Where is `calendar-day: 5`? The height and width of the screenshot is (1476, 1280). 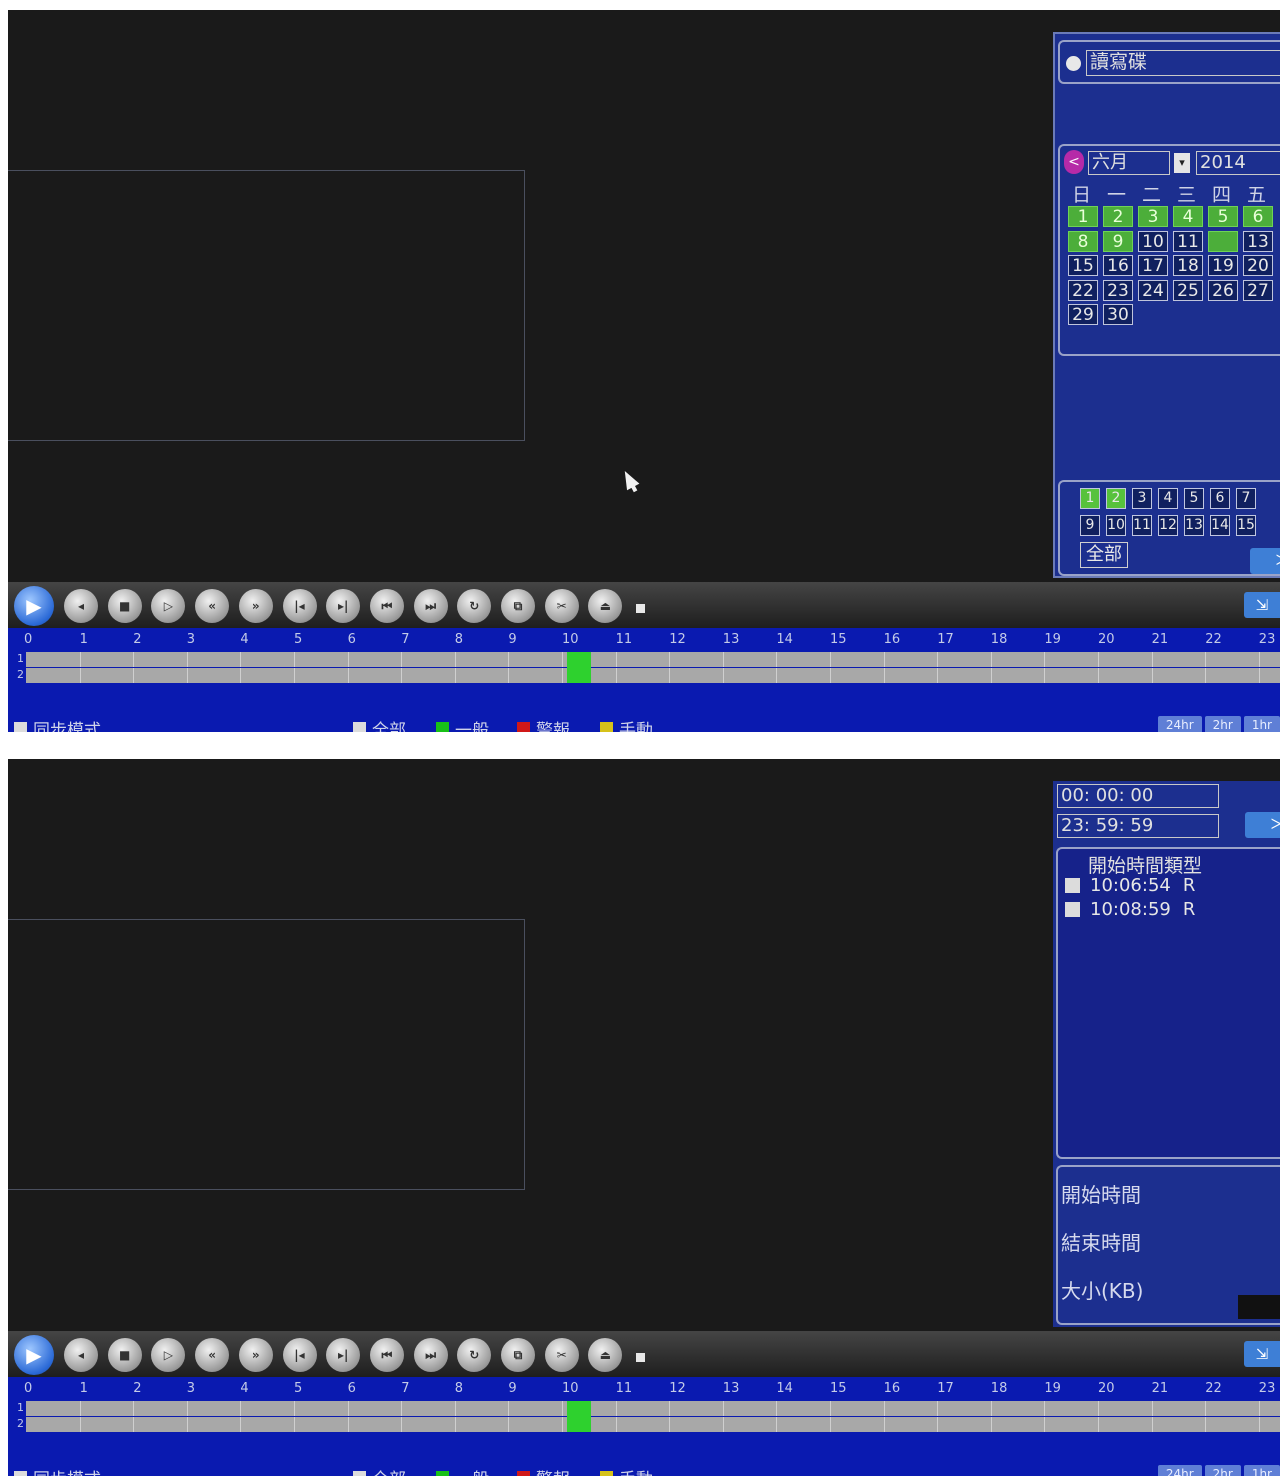 calendar-day: 5 is located at coordinates (1223, 216).